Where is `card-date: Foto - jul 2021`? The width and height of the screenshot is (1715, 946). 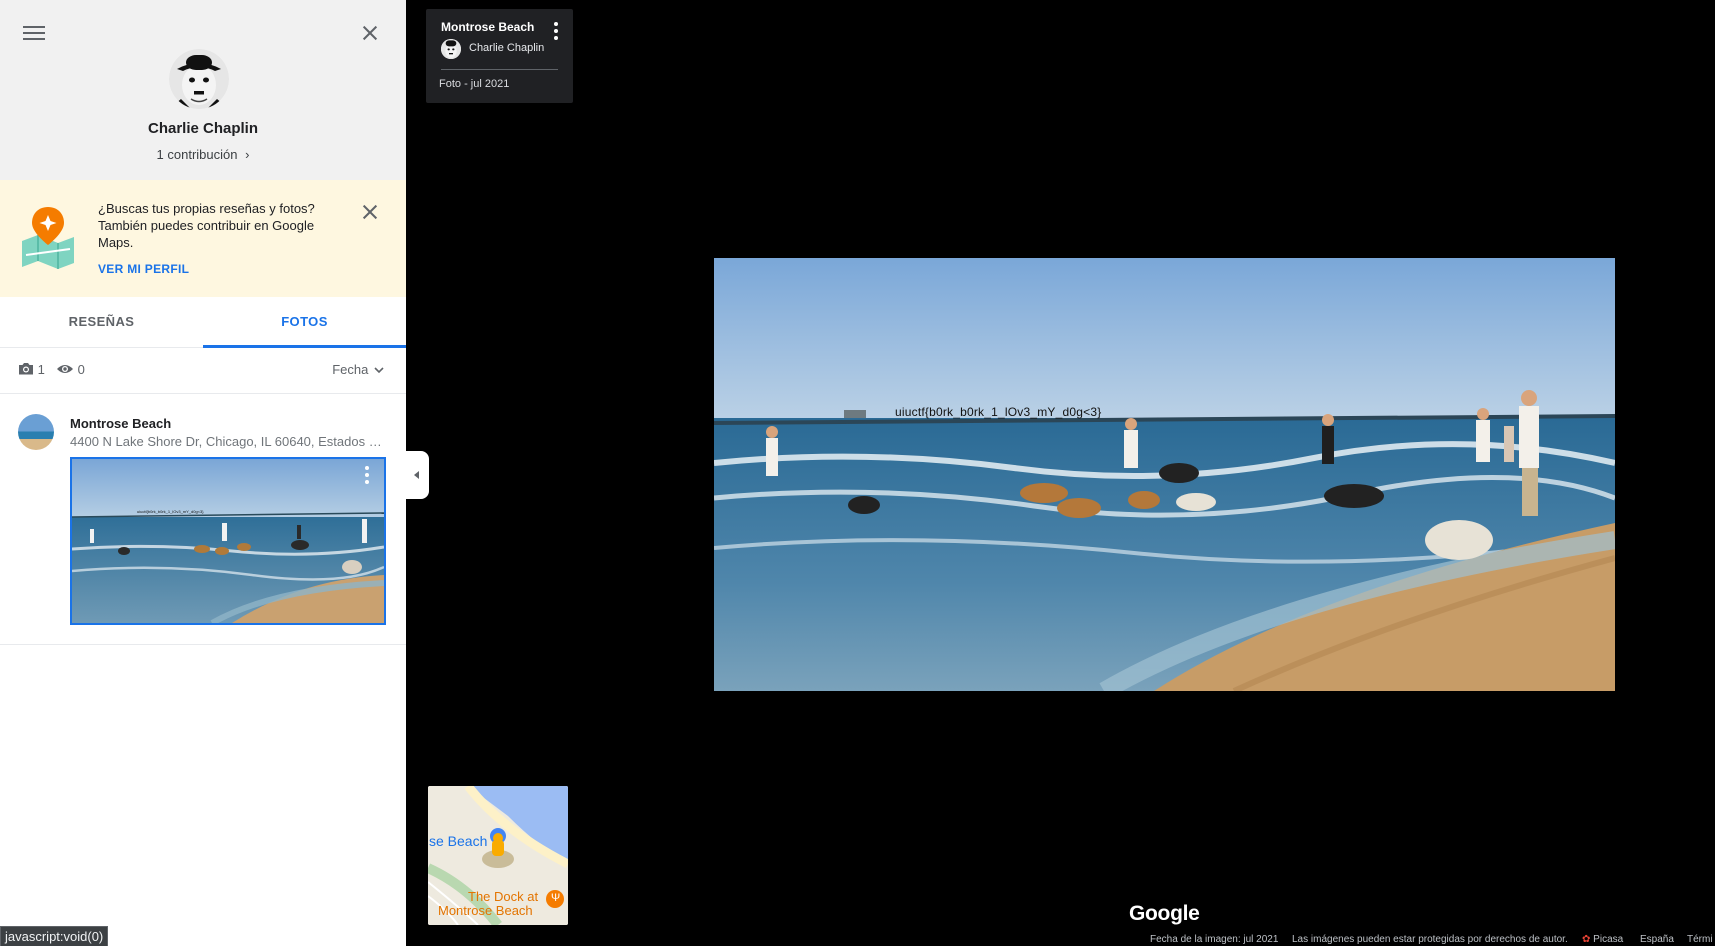 card-date: Foto - jul 2021 is located at coordinates (474, 84).